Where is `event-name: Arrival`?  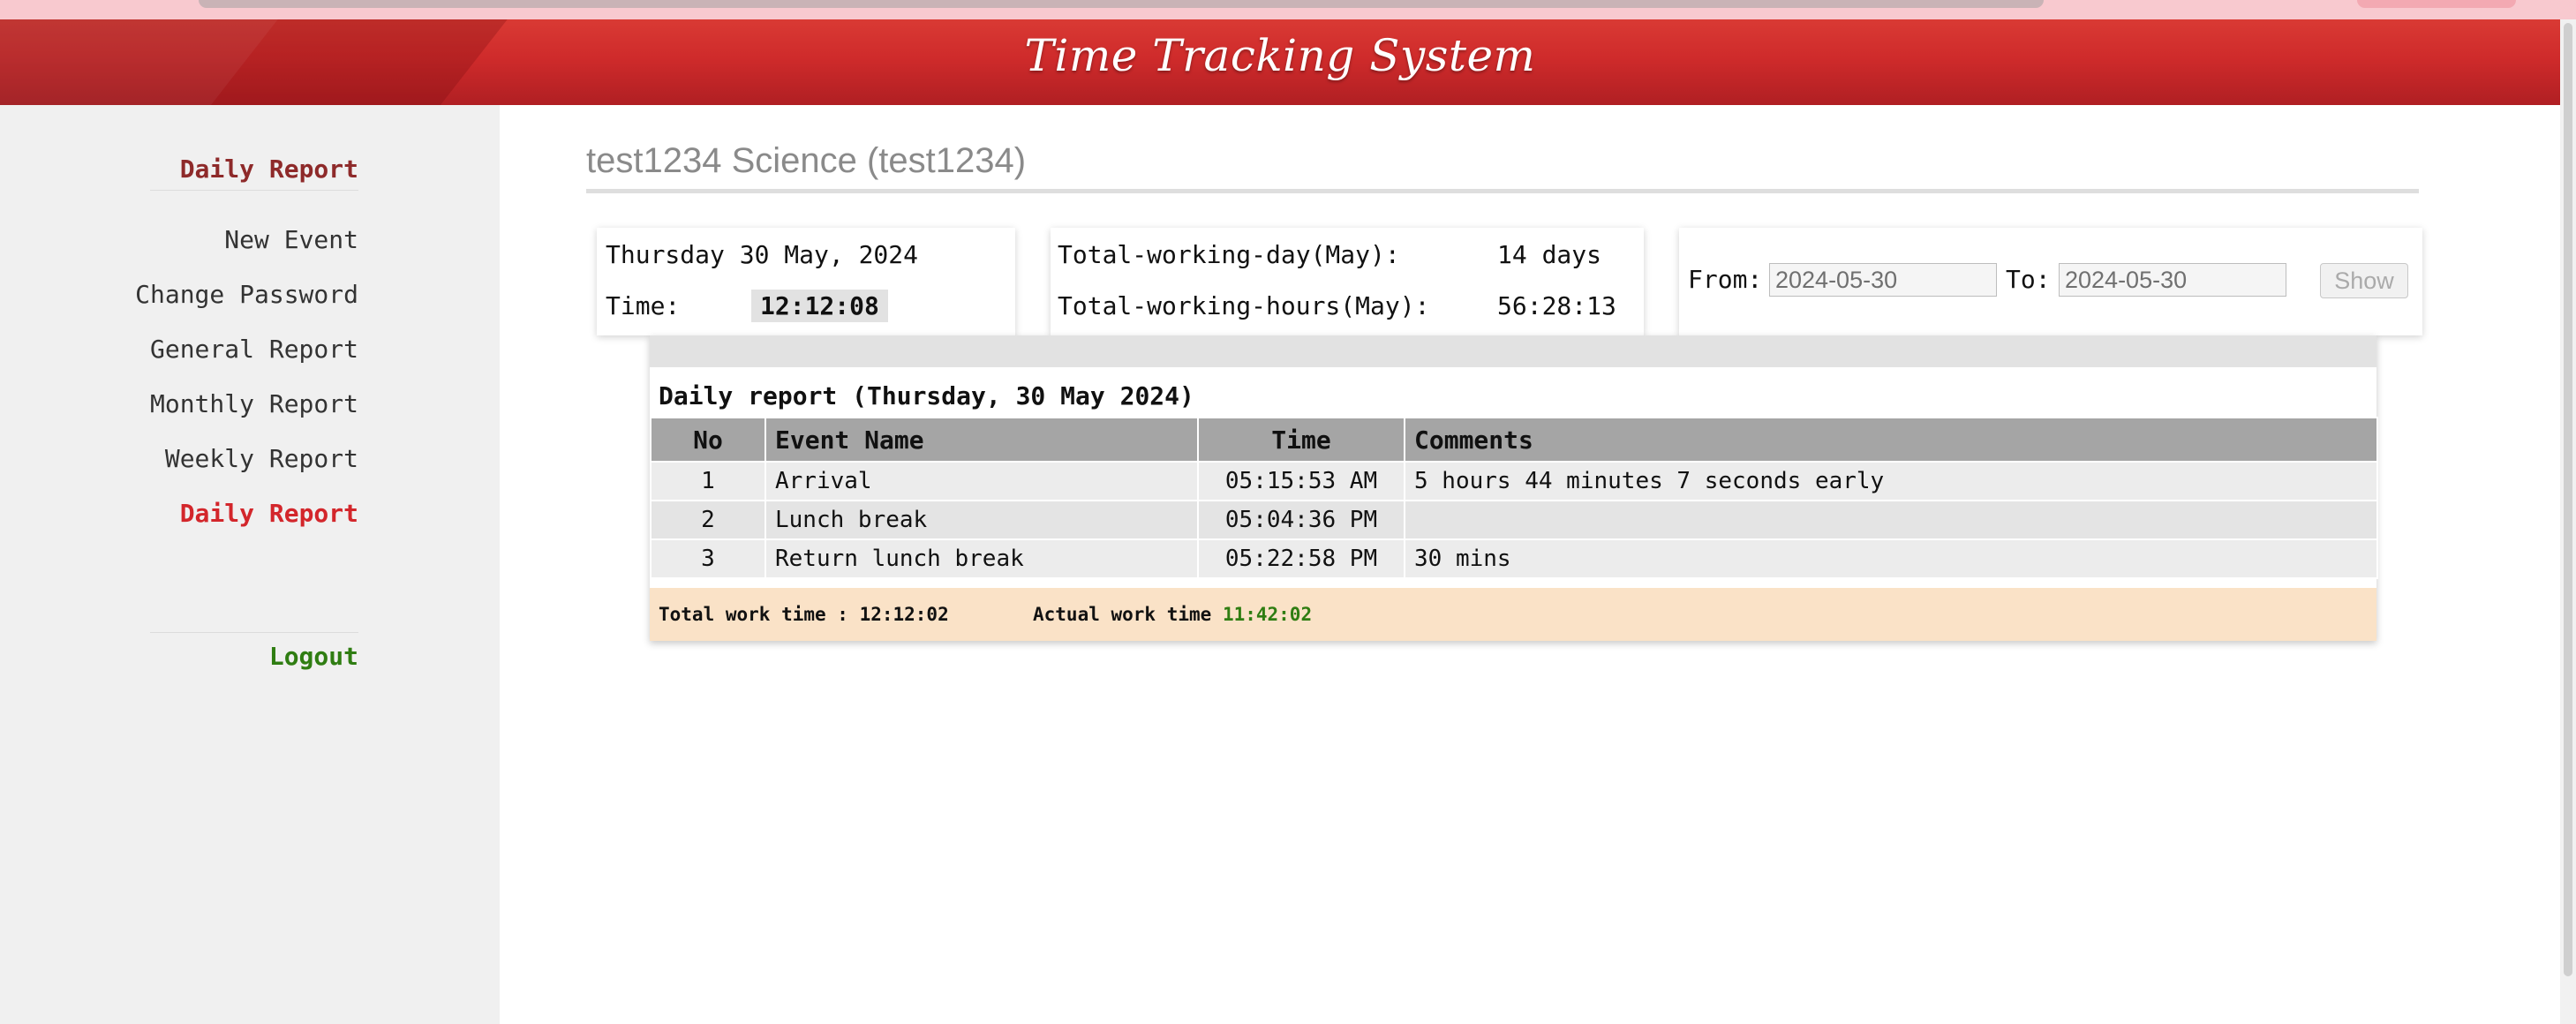
event-name: Arrival is located at coordinates (982, 481).